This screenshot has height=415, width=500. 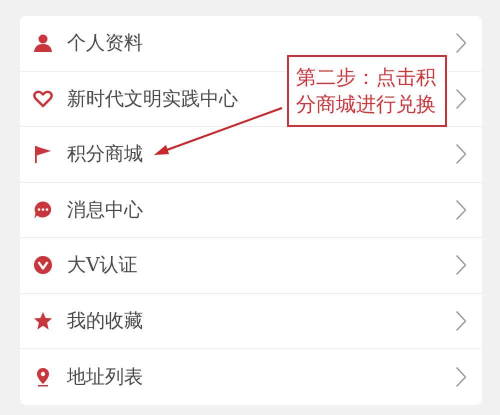 What do you see at coordinates (43, 210) in the screenshot?
I see `chat-bubble-icon` at bounding box center [43, 210].